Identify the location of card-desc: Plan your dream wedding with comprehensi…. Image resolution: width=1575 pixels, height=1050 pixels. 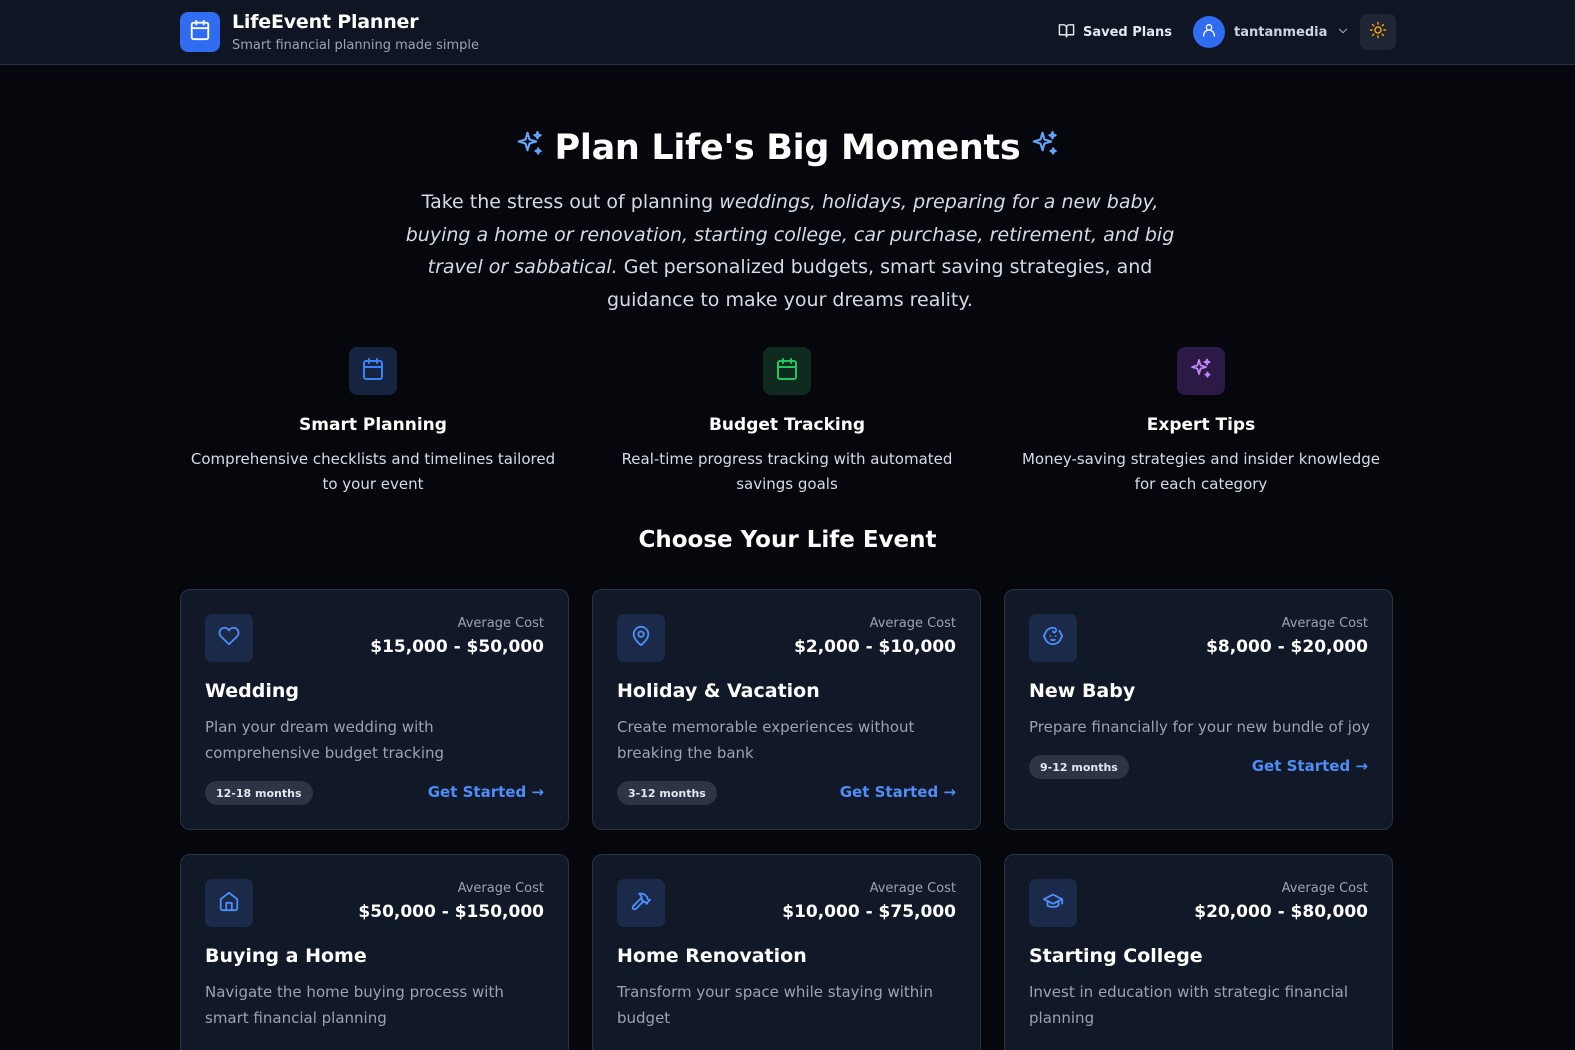
(325, 740).